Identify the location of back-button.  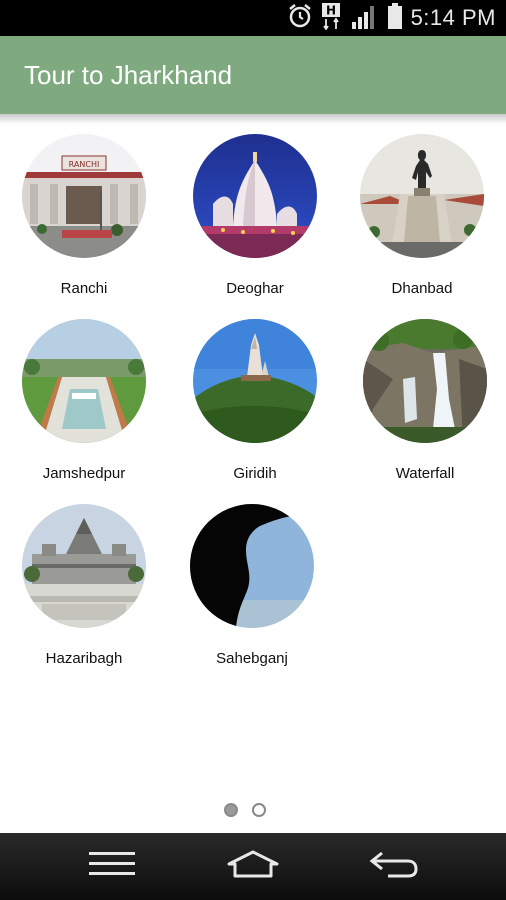
(394, 866).